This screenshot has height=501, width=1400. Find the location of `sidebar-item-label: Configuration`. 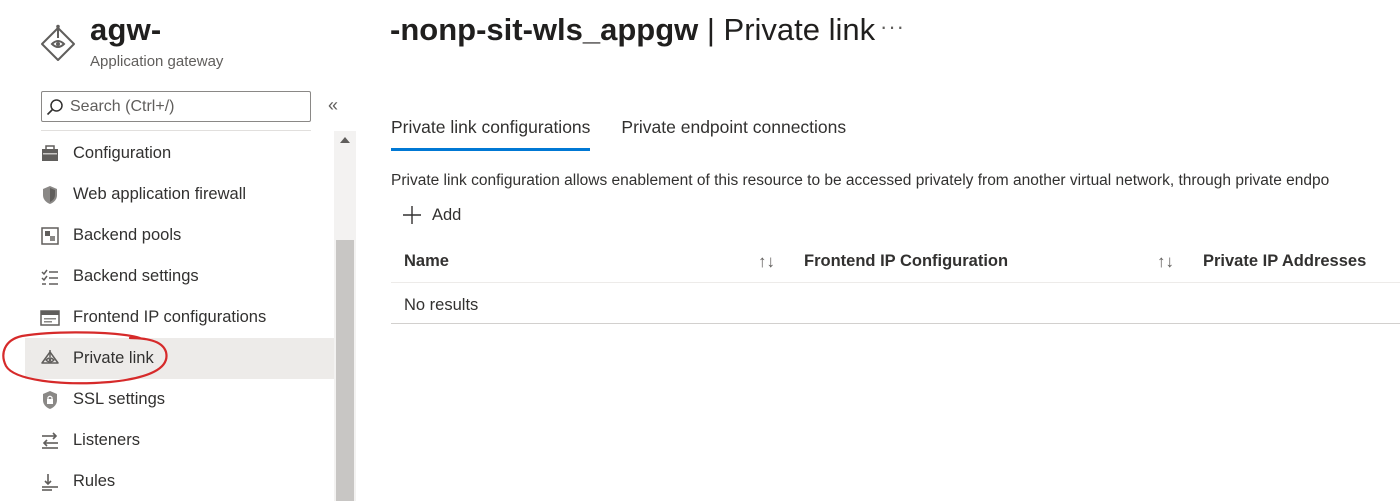

sidebar-item-label: Configuration is located at coordinates (122, 153).